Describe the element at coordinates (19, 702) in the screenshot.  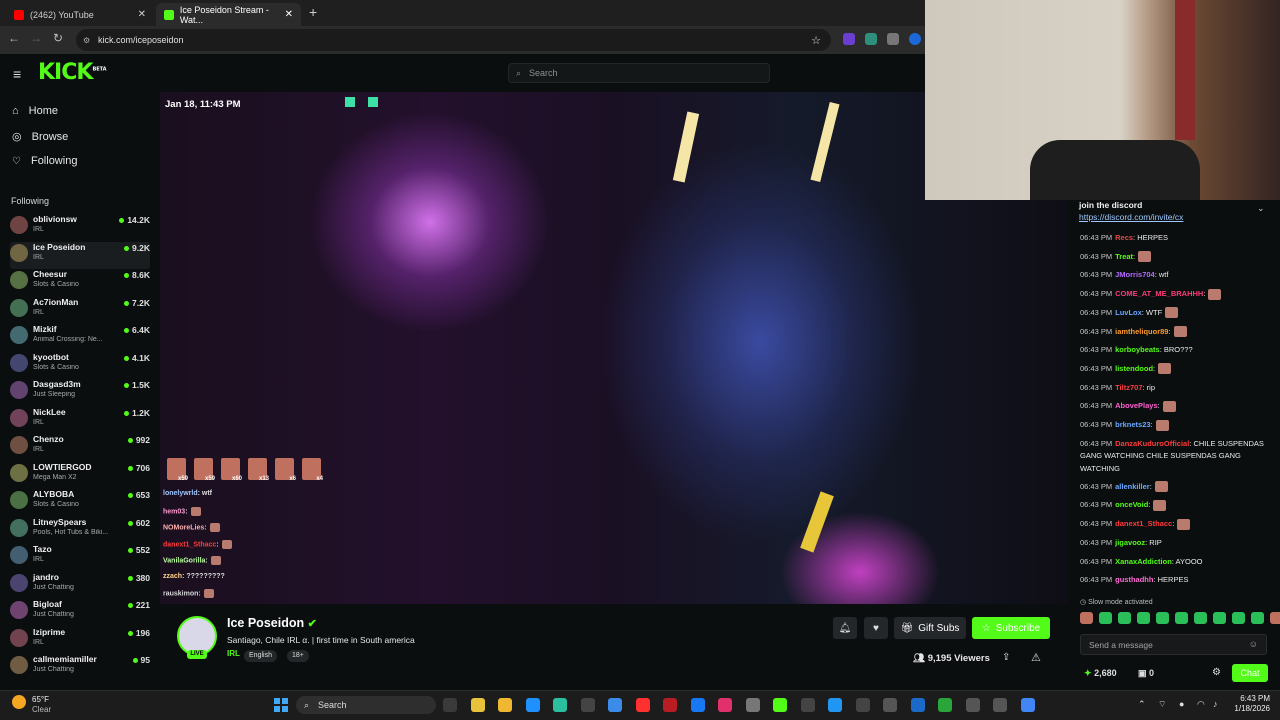
I see `weather-icon` at that location.